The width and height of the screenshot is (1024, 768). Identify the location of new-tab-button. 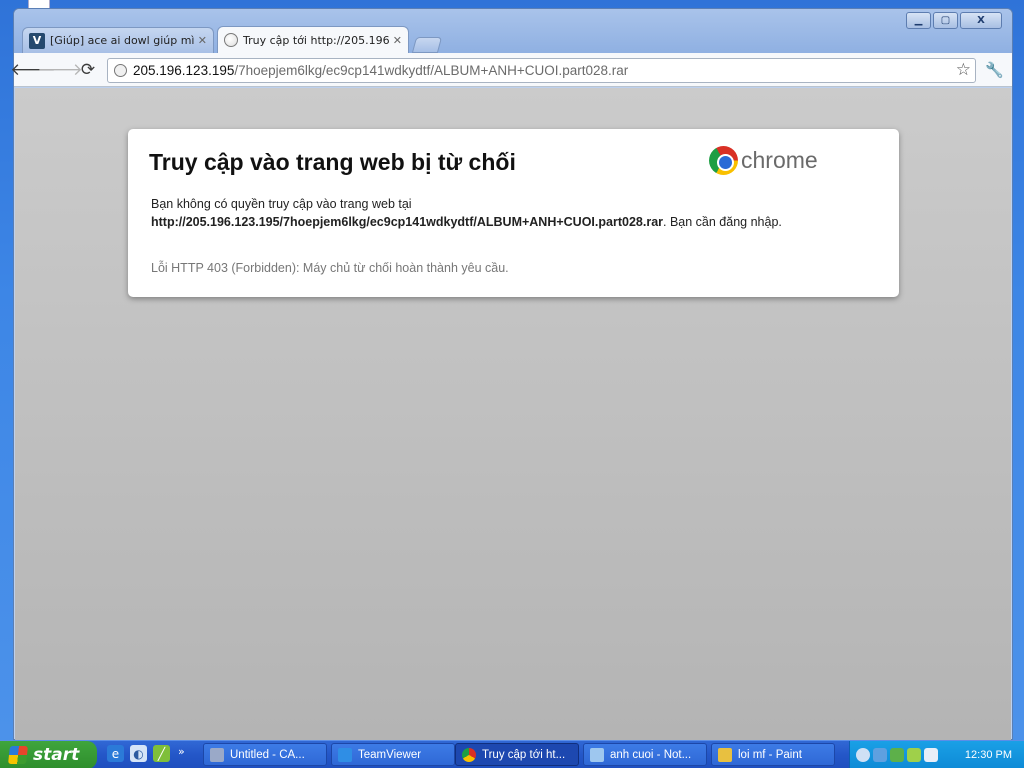
(427, 45).